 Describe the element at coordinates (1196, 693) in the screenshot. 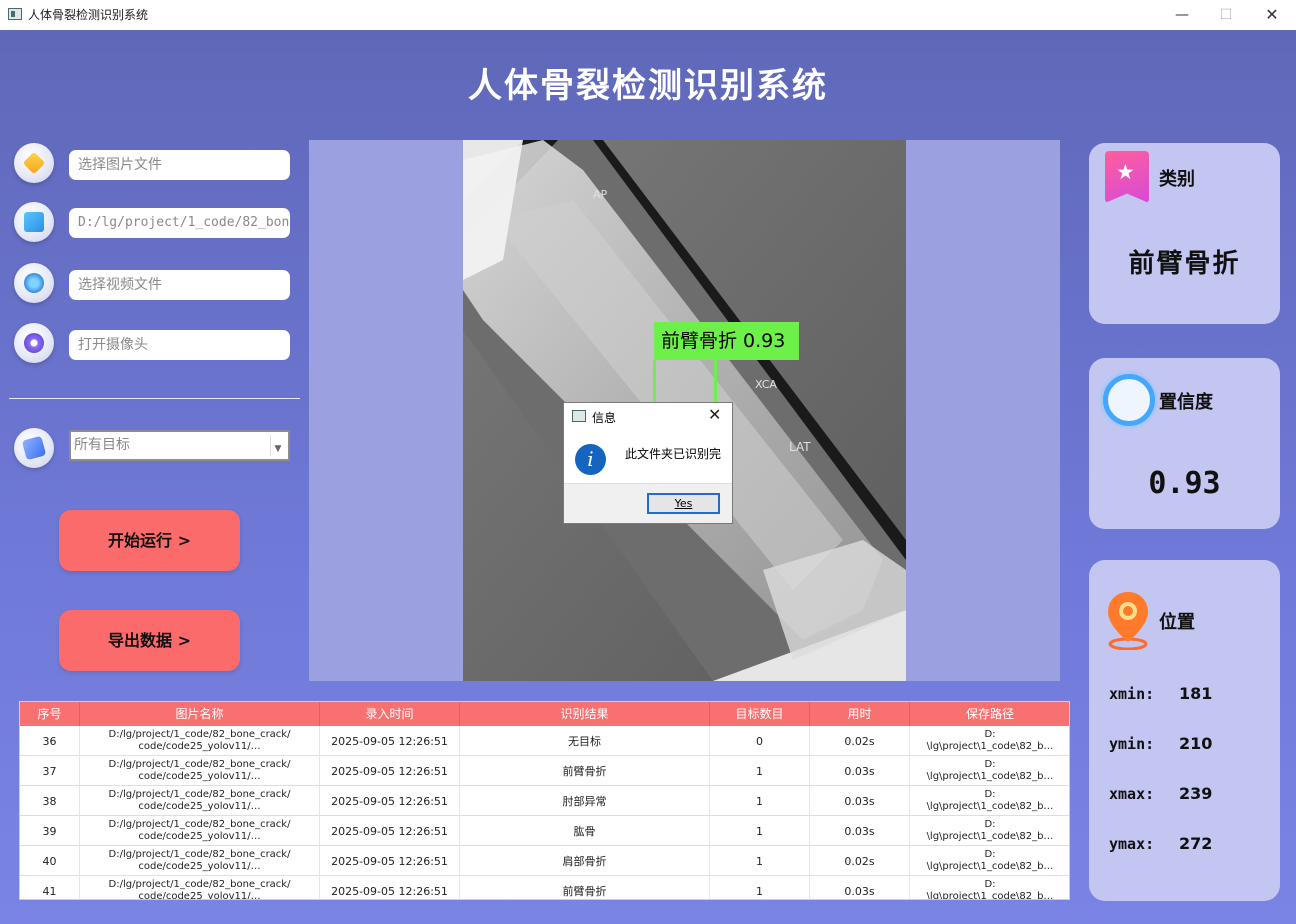

I see `xmin-value: 181` at that location.